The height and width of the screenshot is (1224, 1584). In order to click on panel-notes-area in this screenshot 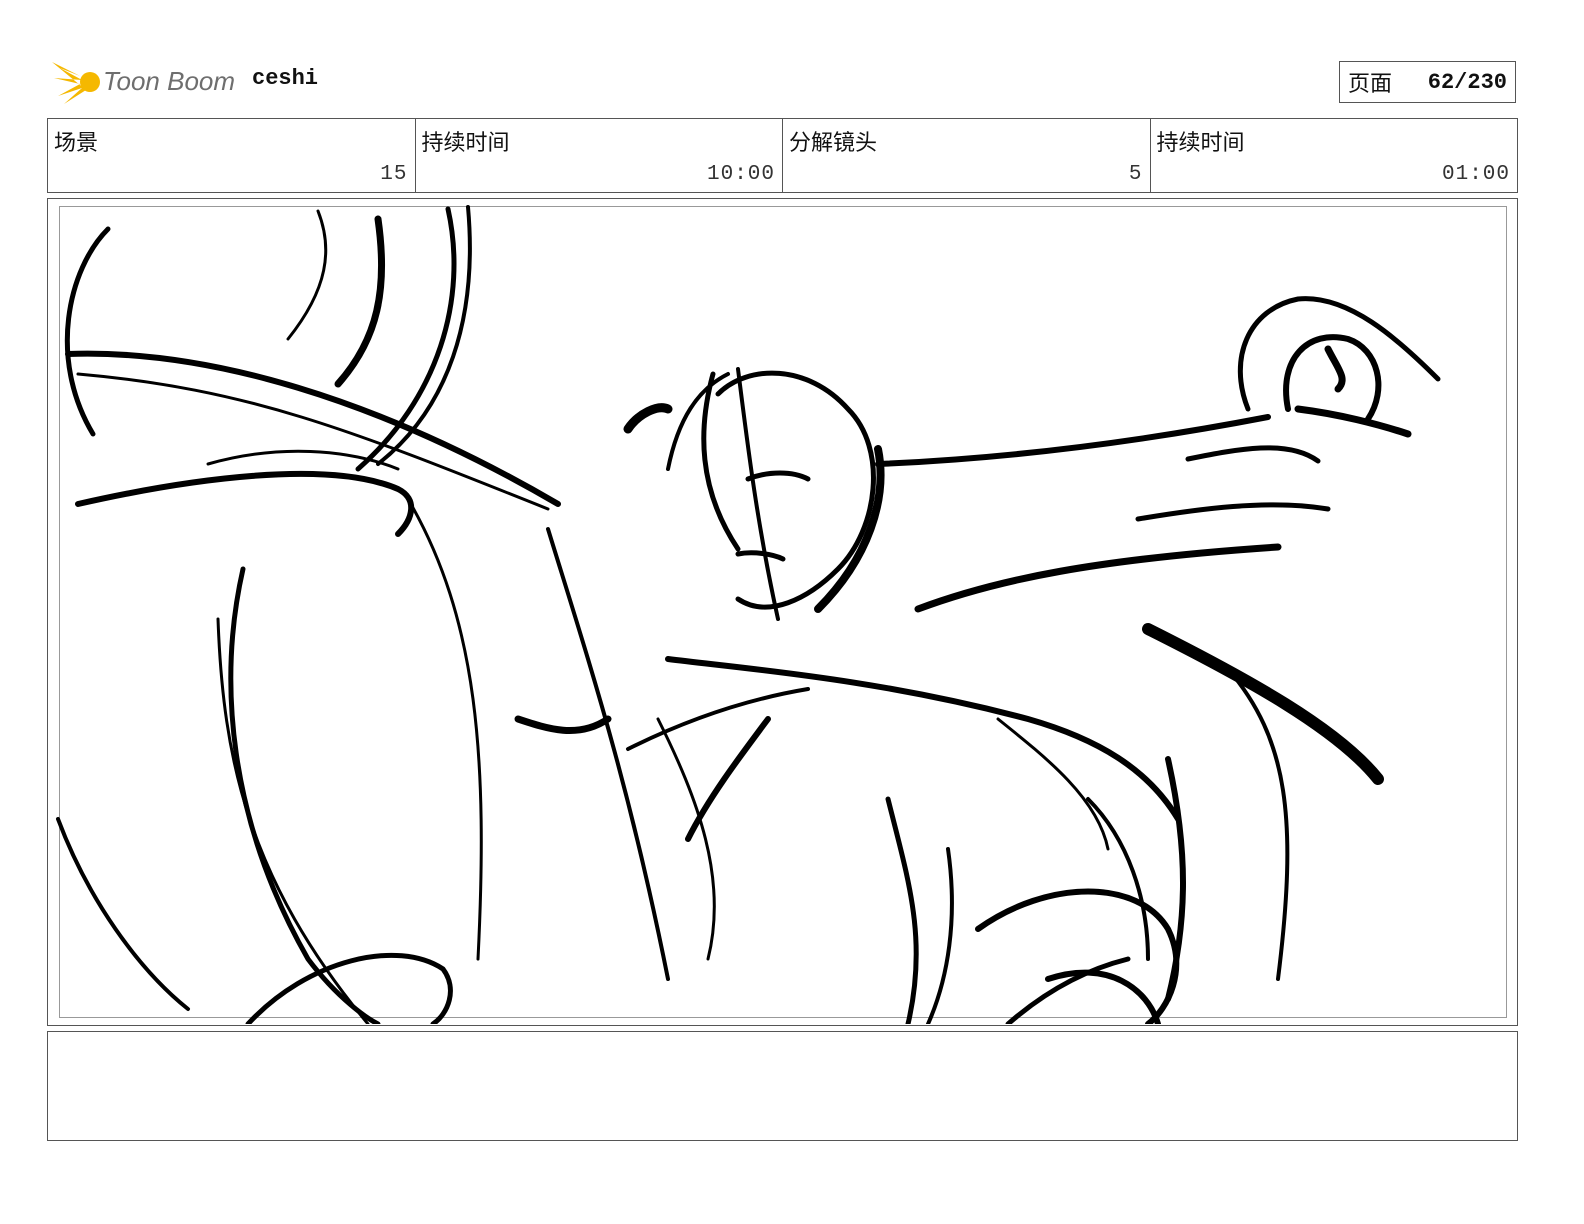, I will do `click(782, 1086)`.